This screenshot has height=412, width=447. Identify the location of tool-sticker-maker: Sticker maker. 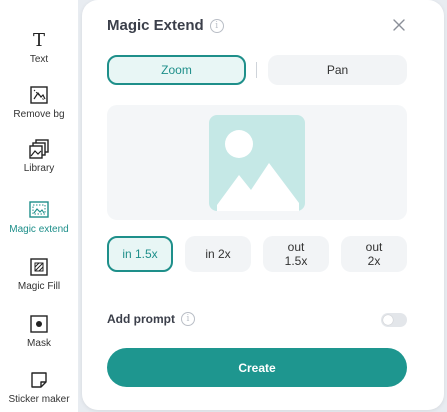
(39, 386).